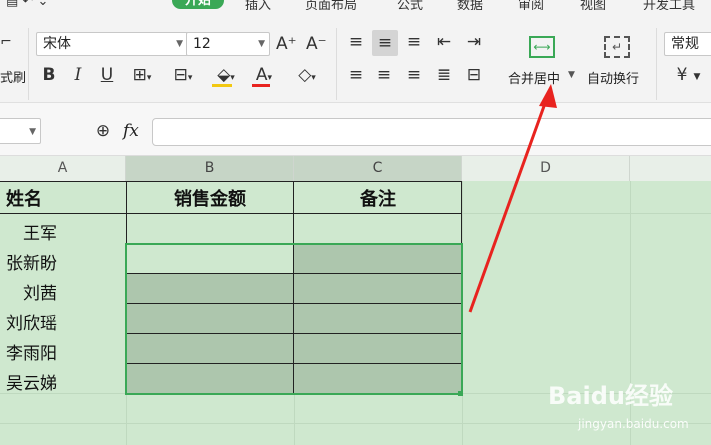 The width and height of the screenshot is (711, 445). I want to click on watermark-url: jingyan.baidu.com, so click(633, 424).